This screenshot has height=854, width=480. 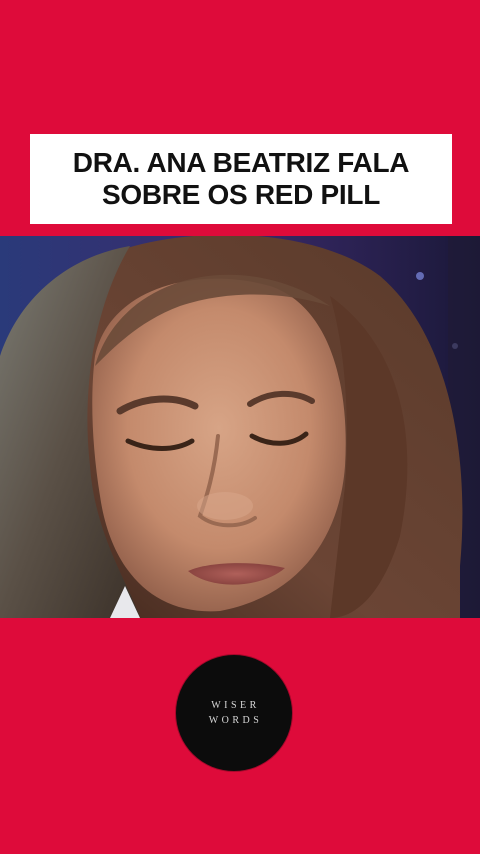 I want to click on wiser-words-logo: WISER WORDS, so click(x=234, y=713).